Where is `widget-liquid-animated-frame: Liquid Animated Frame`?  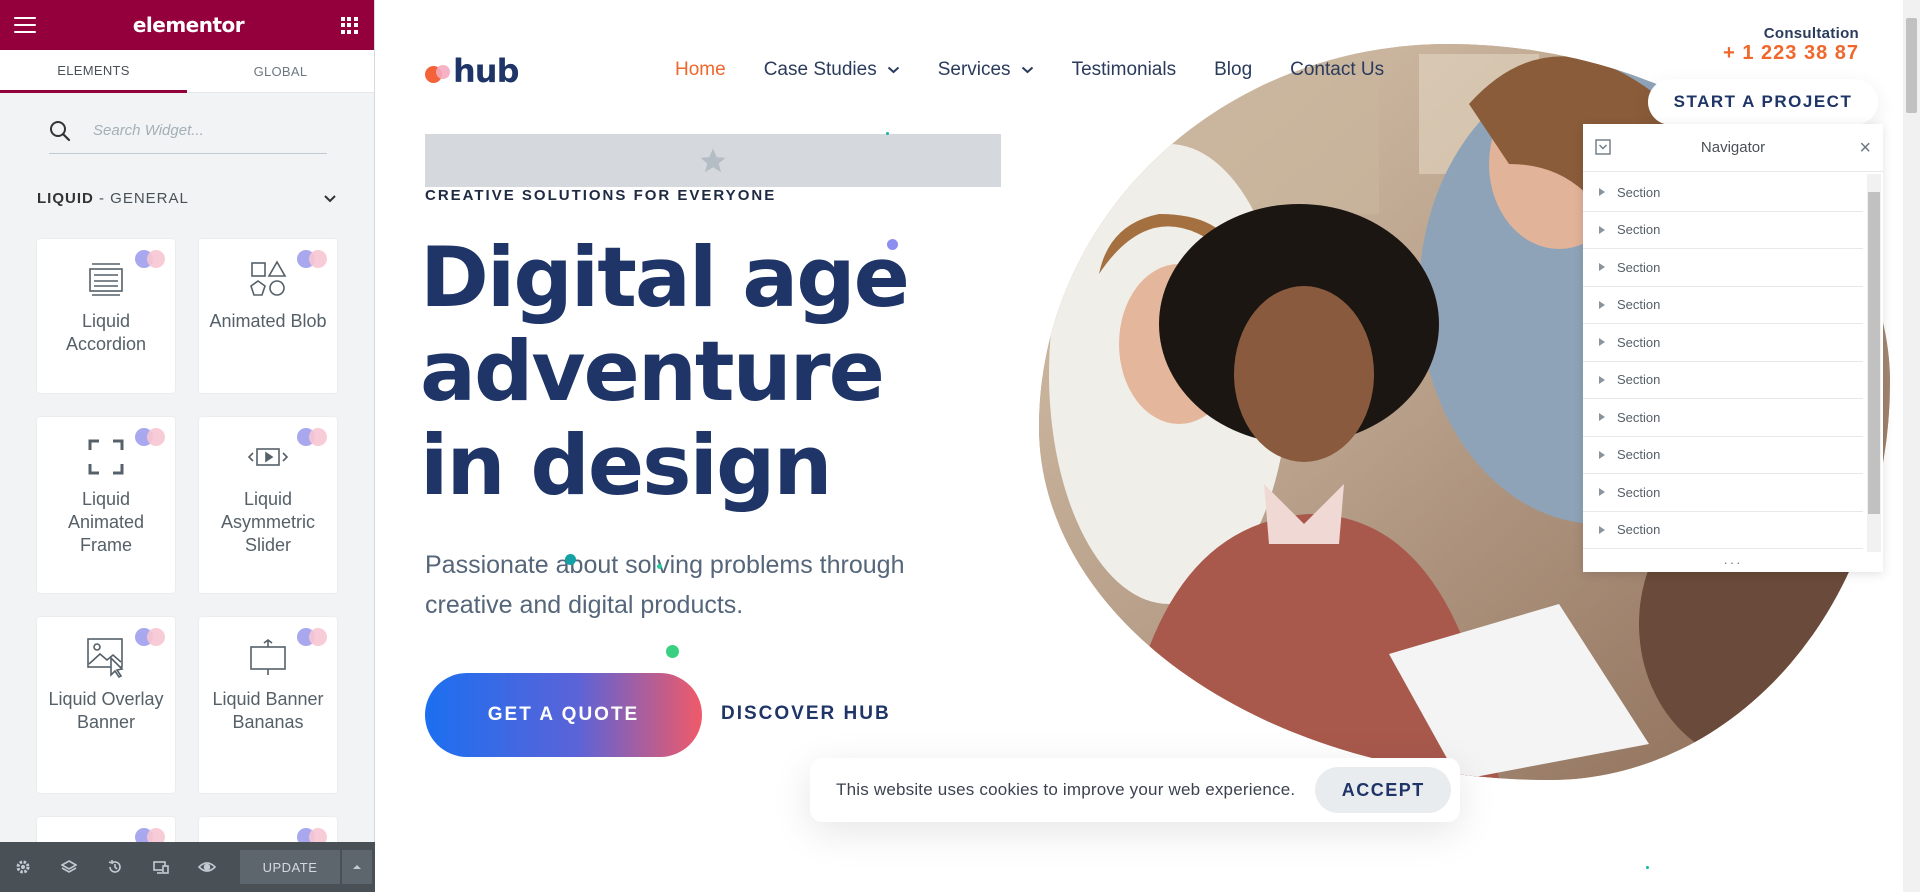
widget-liquid-animated-frame: Liquid Animated Frame is located at coordinates (106, 505).